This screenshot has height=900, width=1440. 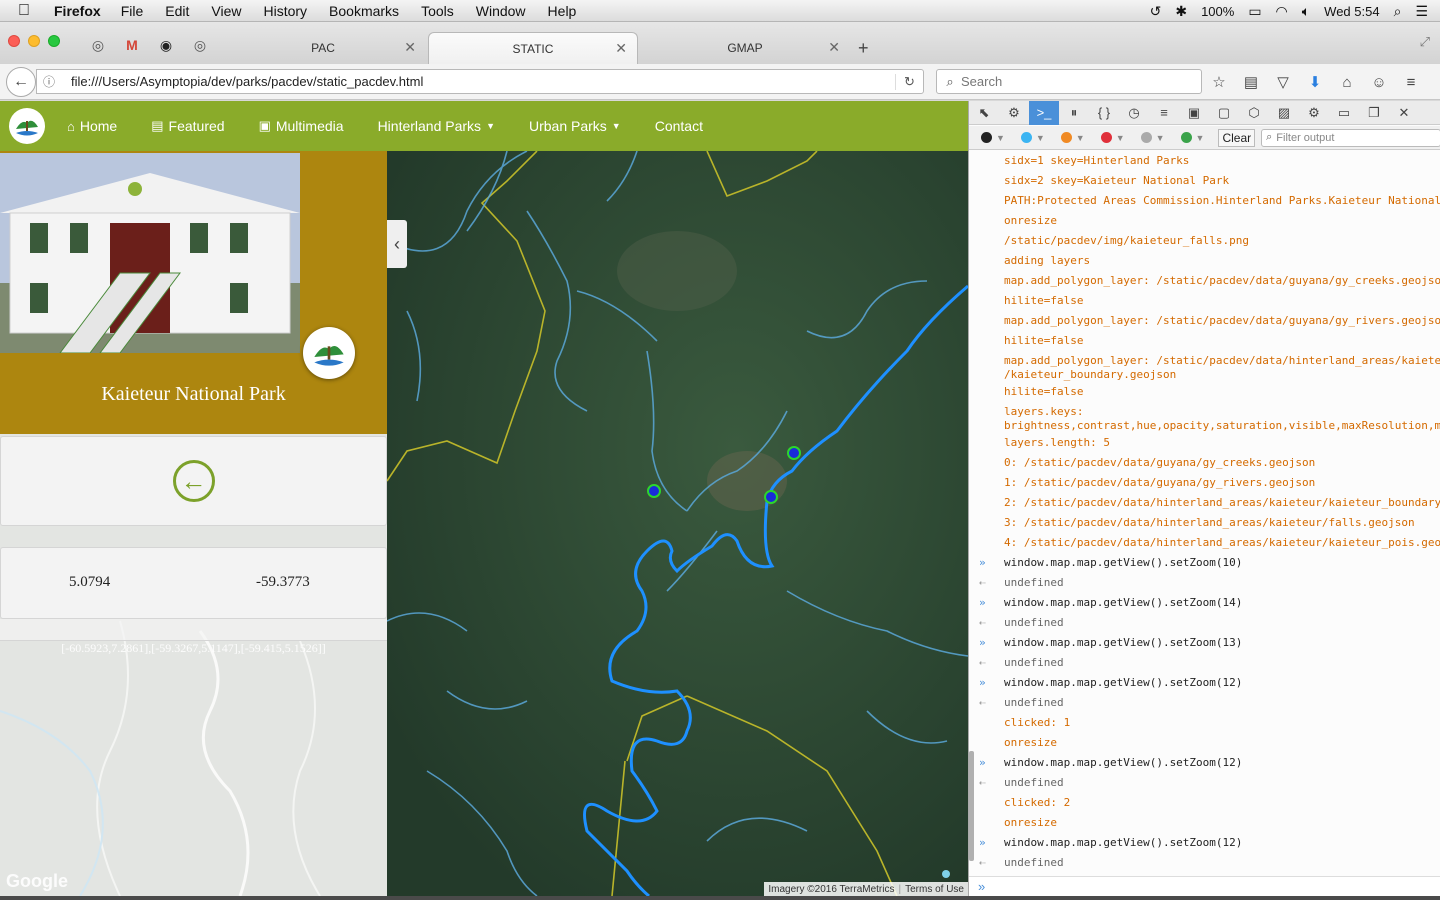 I want to click on net-filter-icon, so click(x=986, y=137).